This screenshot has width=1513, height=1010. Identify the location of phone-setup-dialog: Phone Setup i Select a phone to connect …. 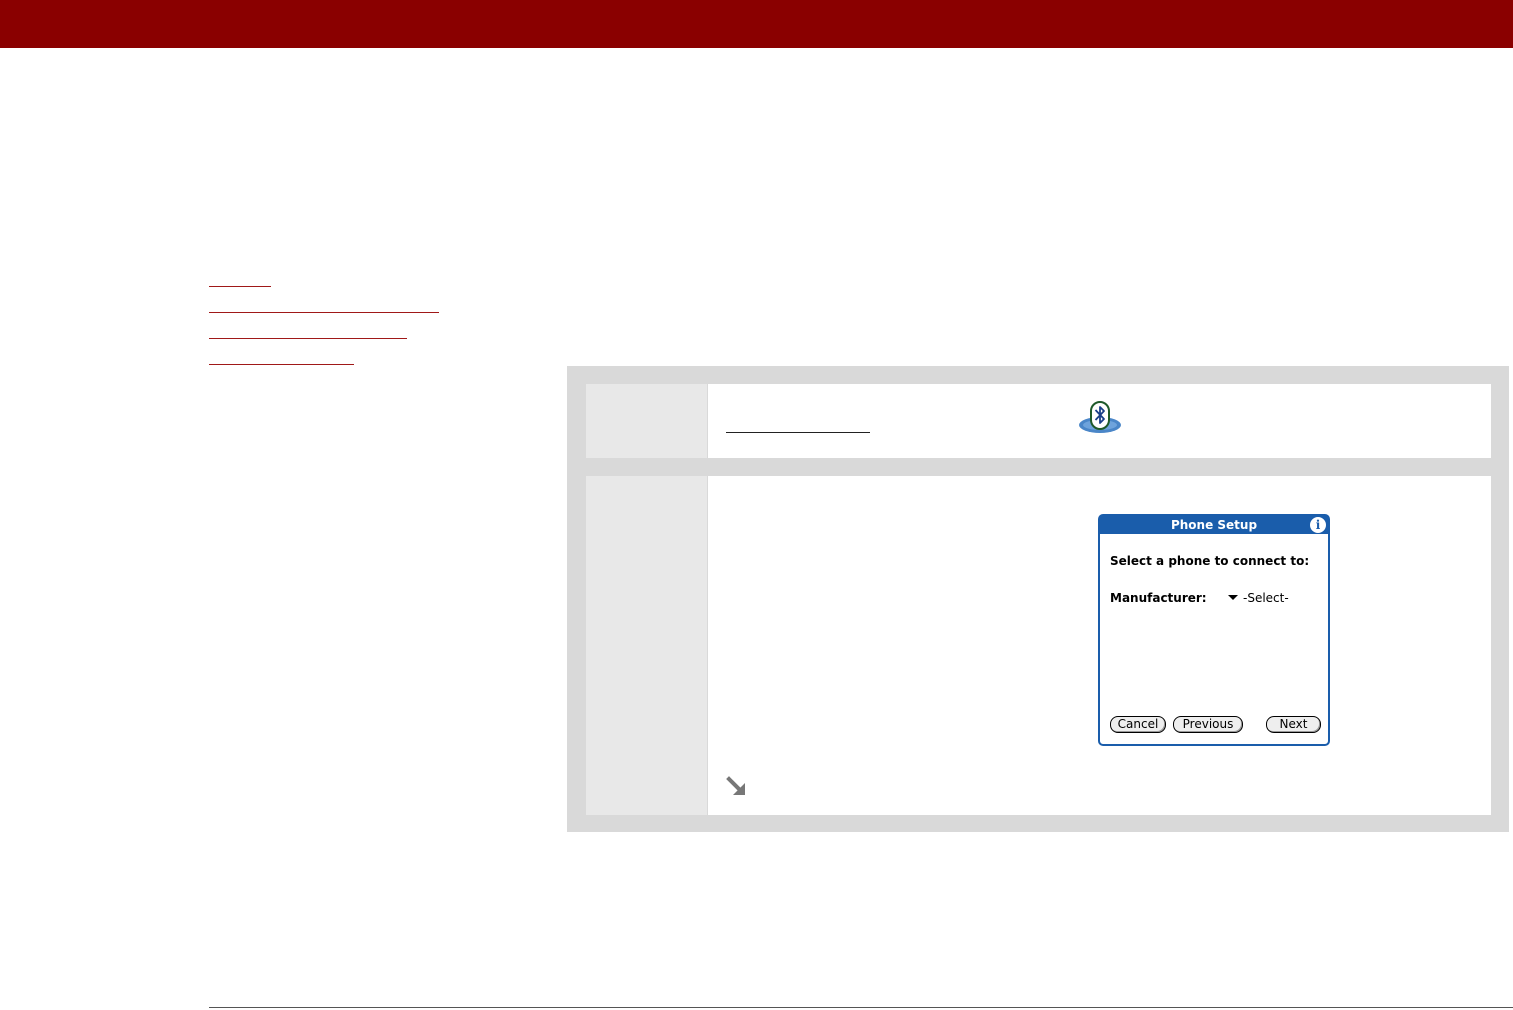
(1214, 630).